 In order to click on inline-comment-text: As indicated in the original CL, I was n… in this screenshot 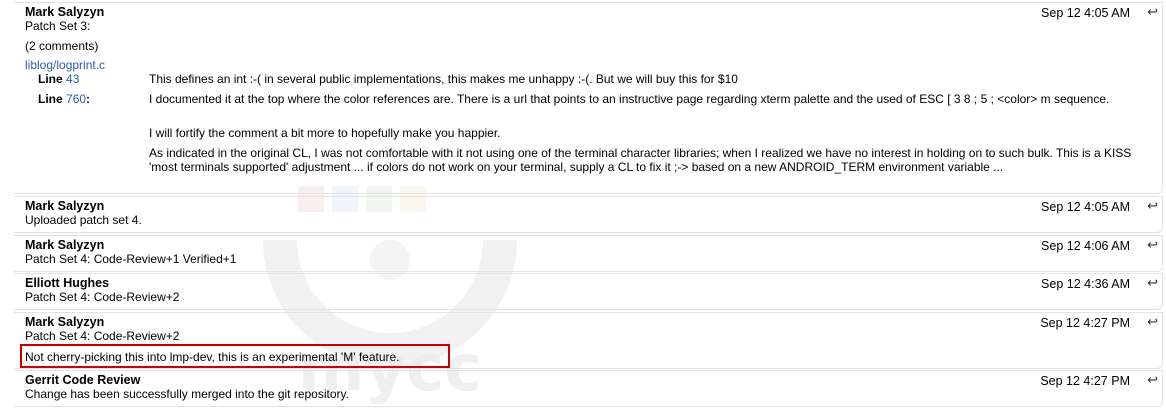, I will do `click(640, 160)`.